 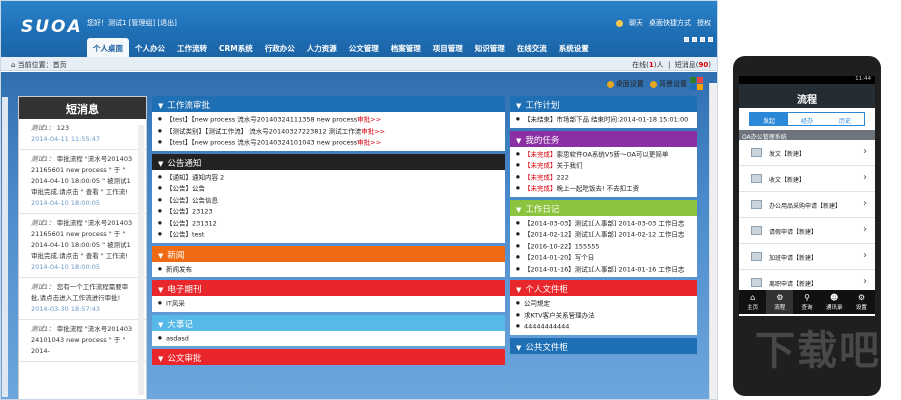 I want to click on phone-flow-item: 请假申请【新建】 ›, so click(x=807, y=231).